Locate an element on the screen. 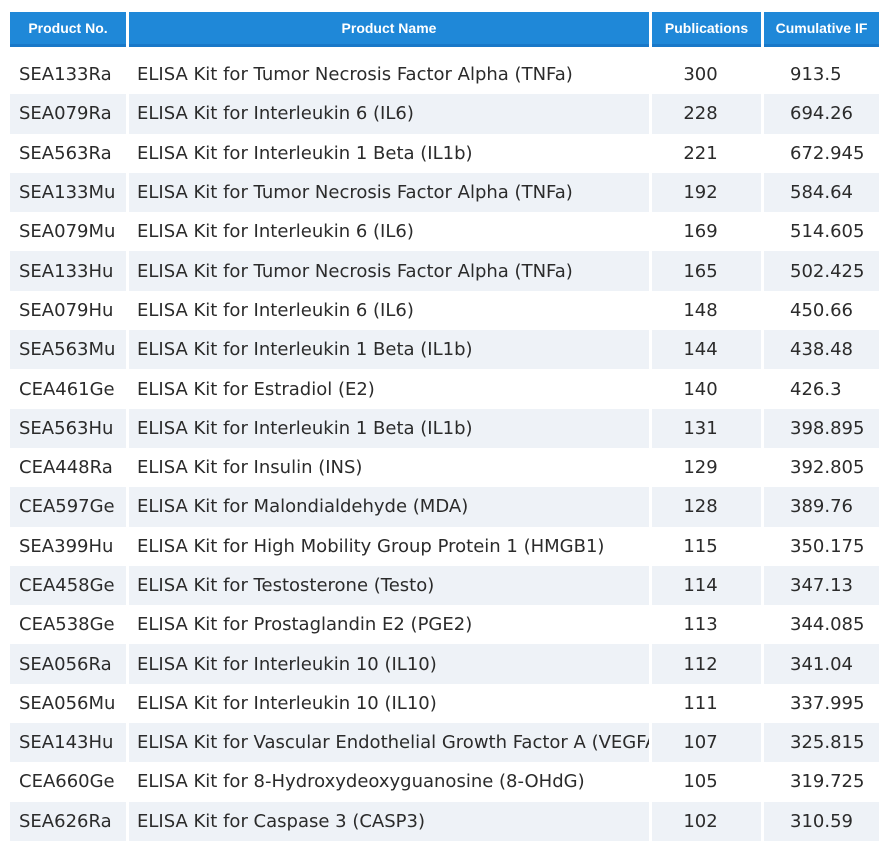 The image size is (886, 863). cell-product-no: CEA448Ra is located at coordinates (68, 467).